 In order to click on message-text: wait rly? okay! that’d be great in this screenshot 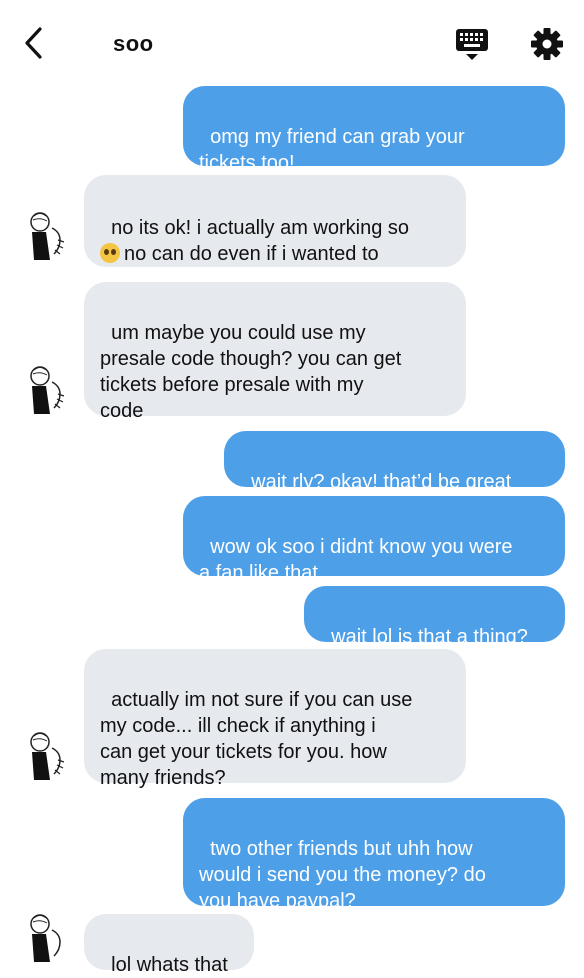, I will do `click(381, 482)`.